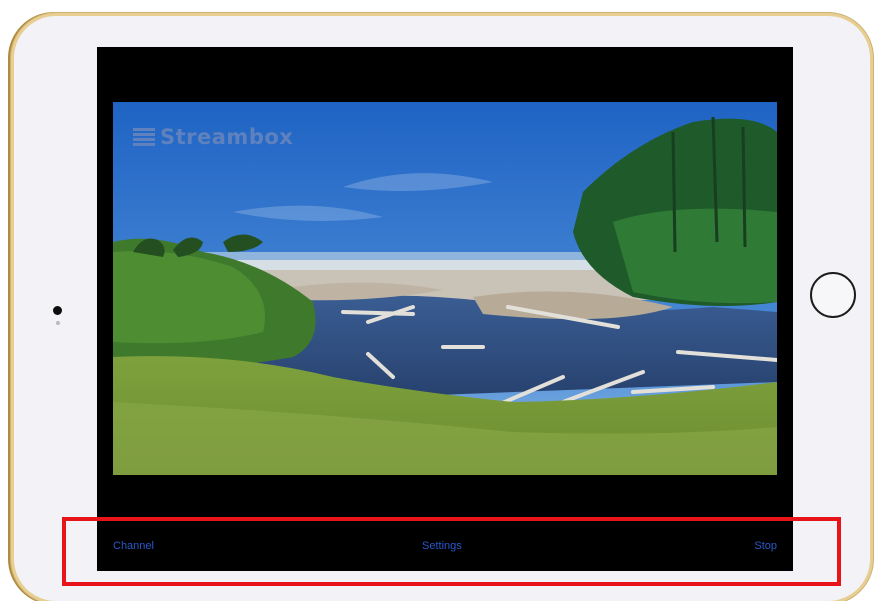 The height and width of the screenshot is (601, 877). Describe the element at coordinates (451, 551) in the screenshot. I see `toolbar-highlight-box` at that location.